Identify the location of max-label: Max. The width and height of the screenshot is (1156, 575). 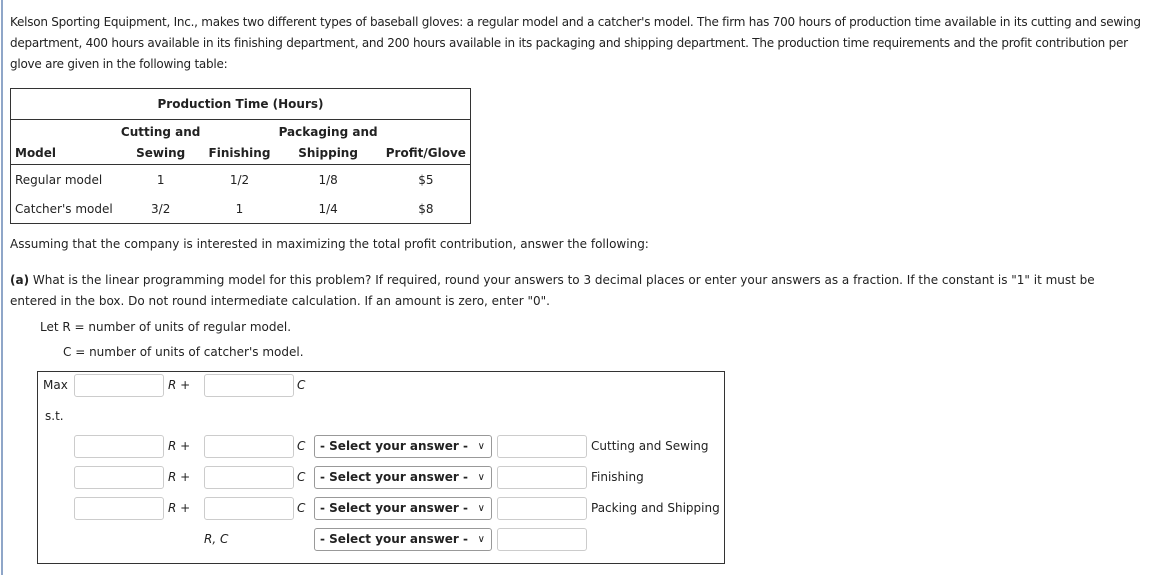
(55, 385).